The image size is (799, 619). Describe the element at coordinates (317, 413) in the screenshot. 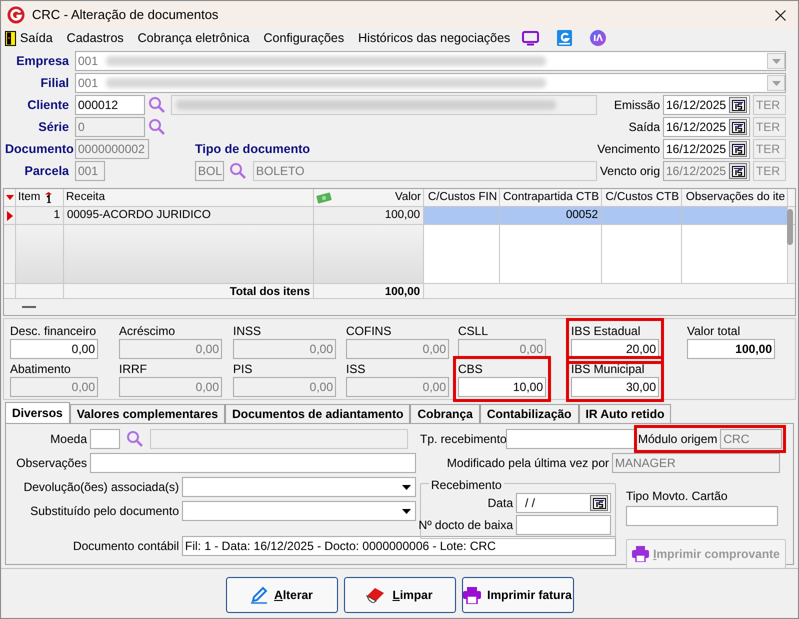

I see `tab: Documentos de adiantamento` at that location.